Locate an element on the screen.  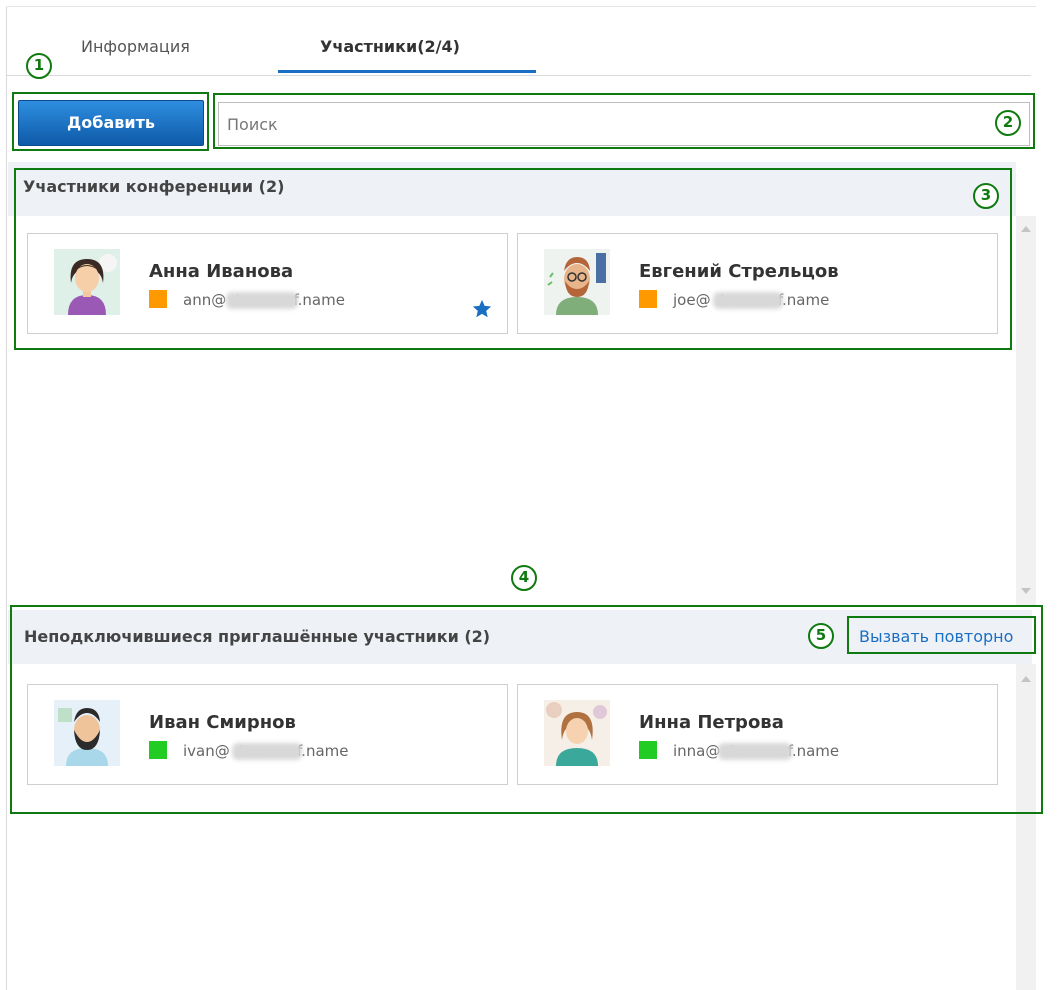
active-tab-indicator is located at coordinates (407, 71).